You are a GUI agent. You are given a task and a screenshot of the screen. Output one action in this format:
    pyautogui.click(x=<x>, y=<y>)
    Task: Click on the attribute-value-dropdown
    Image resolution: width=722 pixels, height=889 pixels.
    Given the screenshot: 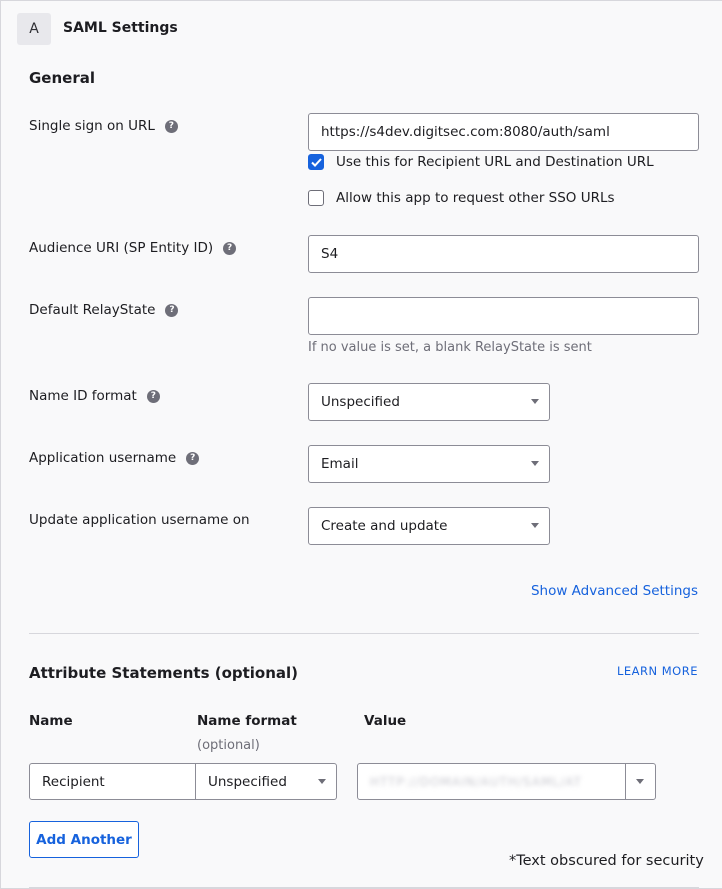 What is the action you would take?
    pyautogui.click(x=640, y=781)
    